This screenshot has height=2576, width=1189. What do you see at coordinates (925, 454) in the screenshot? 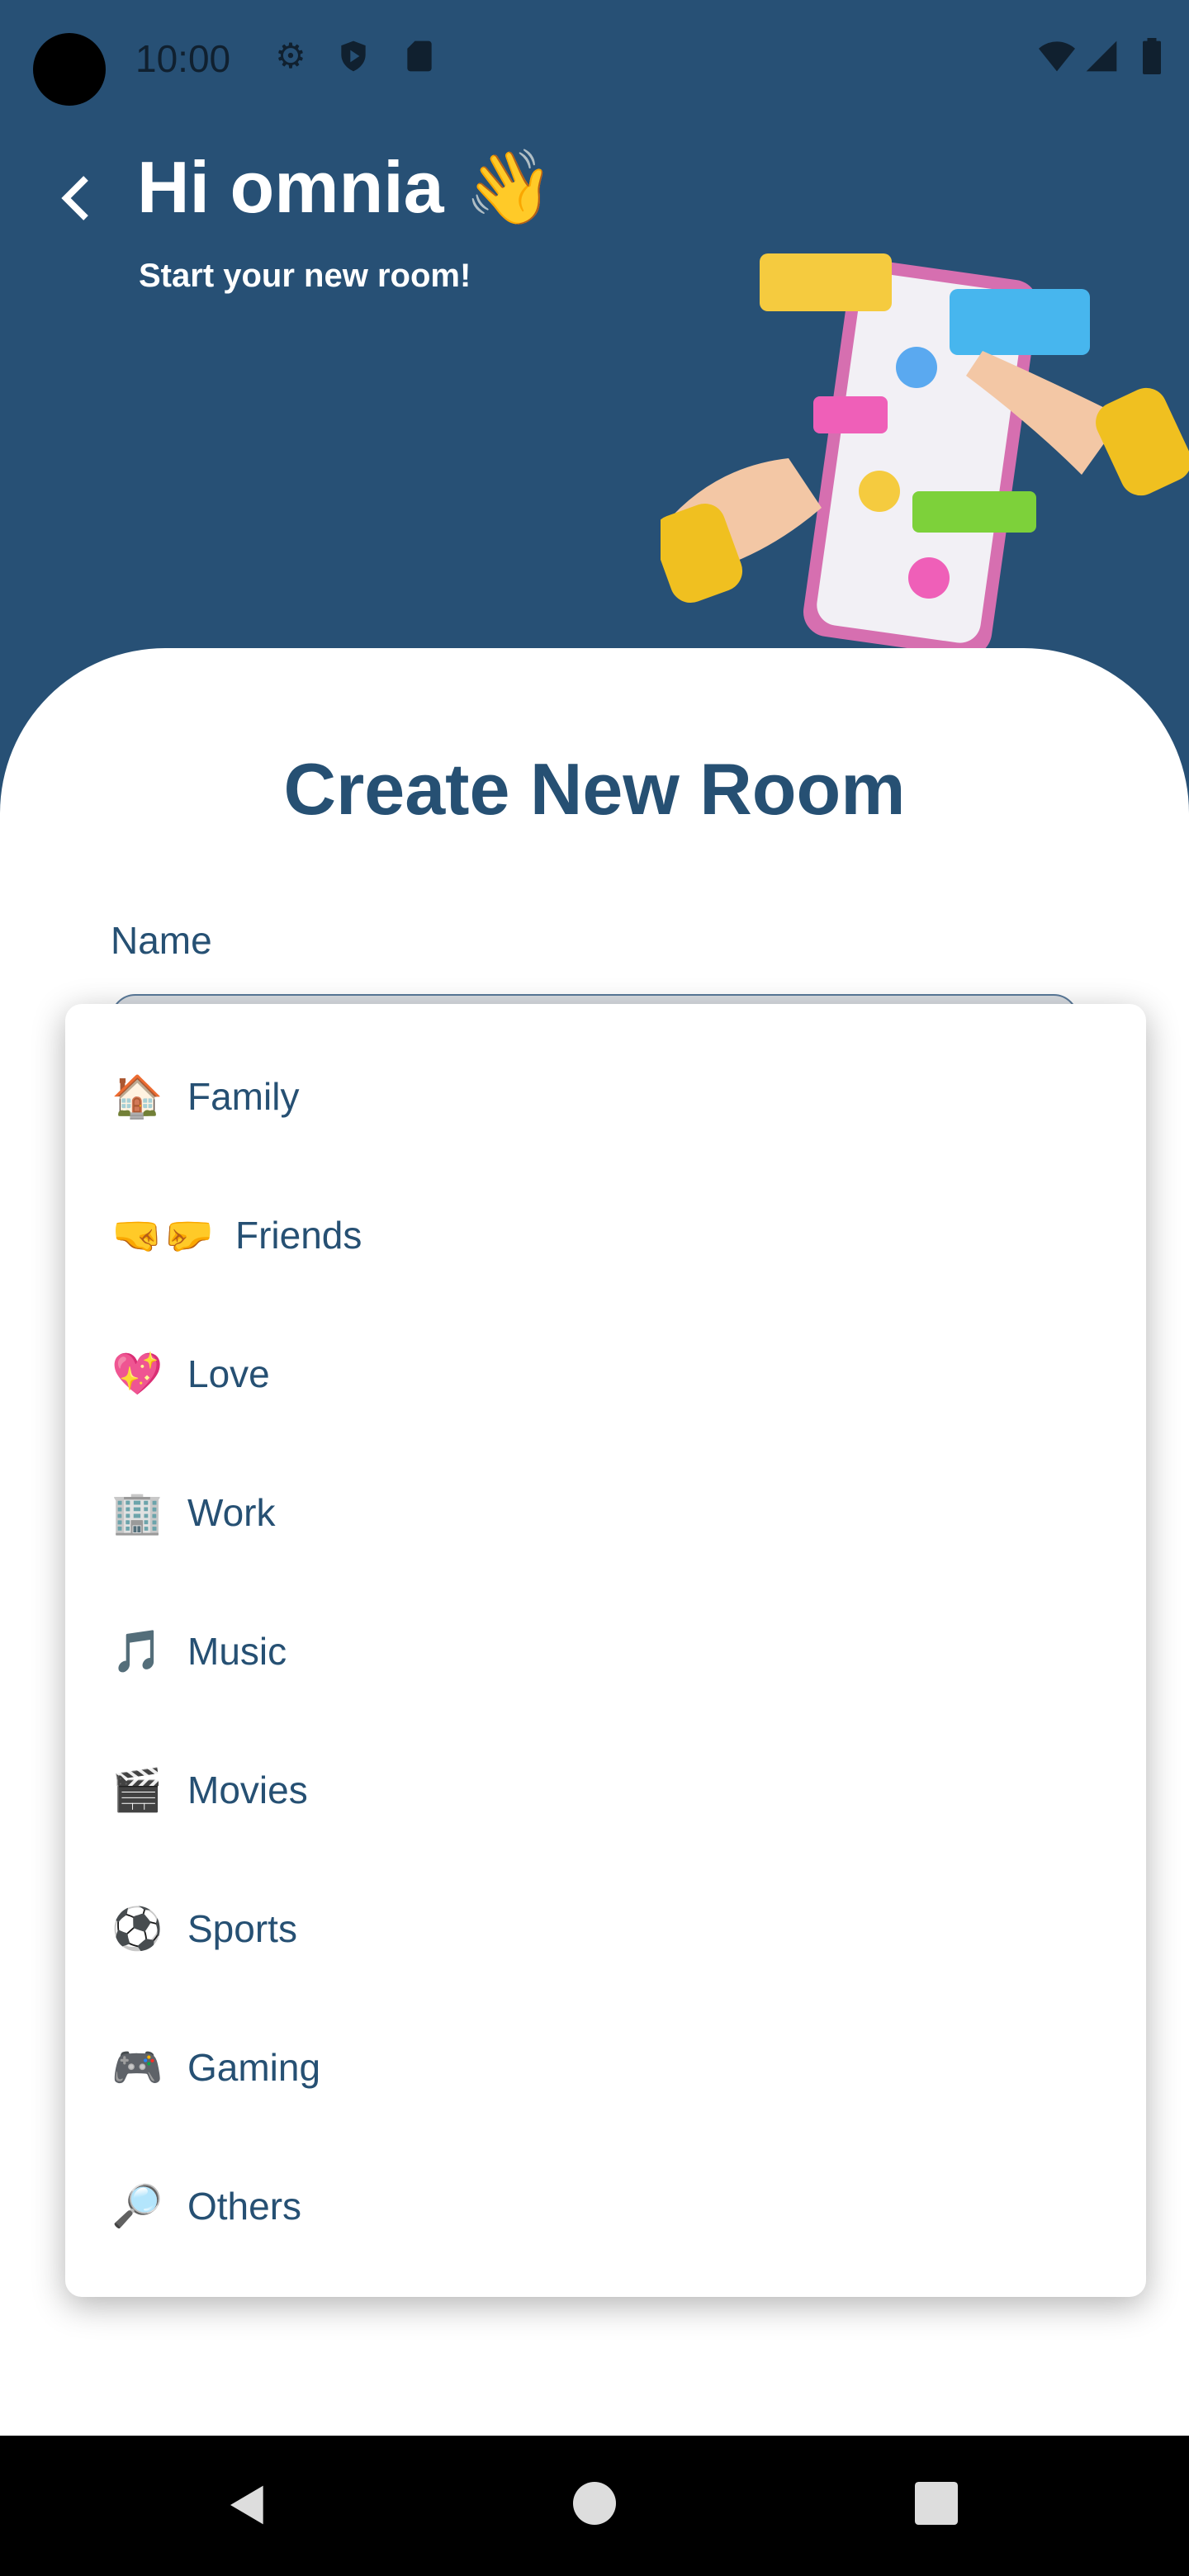
I see `chat-phone-illustration` at bounding box center [925, 454].